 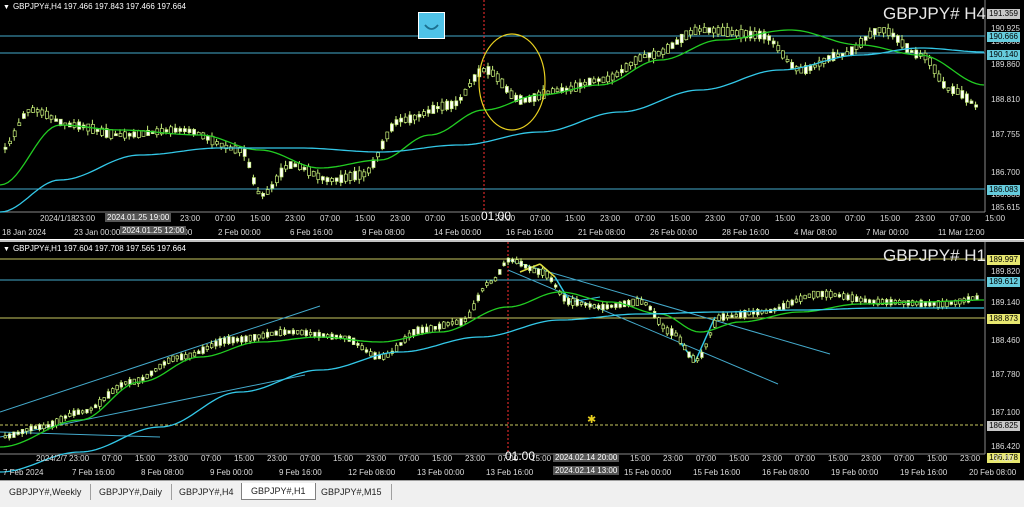 I want to click on date-axis-label: 8 Feb 08:00, so click(x=162, y=472).